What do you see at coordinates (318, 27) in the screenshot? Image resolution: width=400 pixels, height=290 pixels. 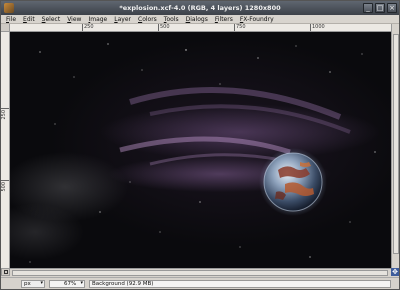 I see `ruler-label: 1000` at bounding box center [318, 27].